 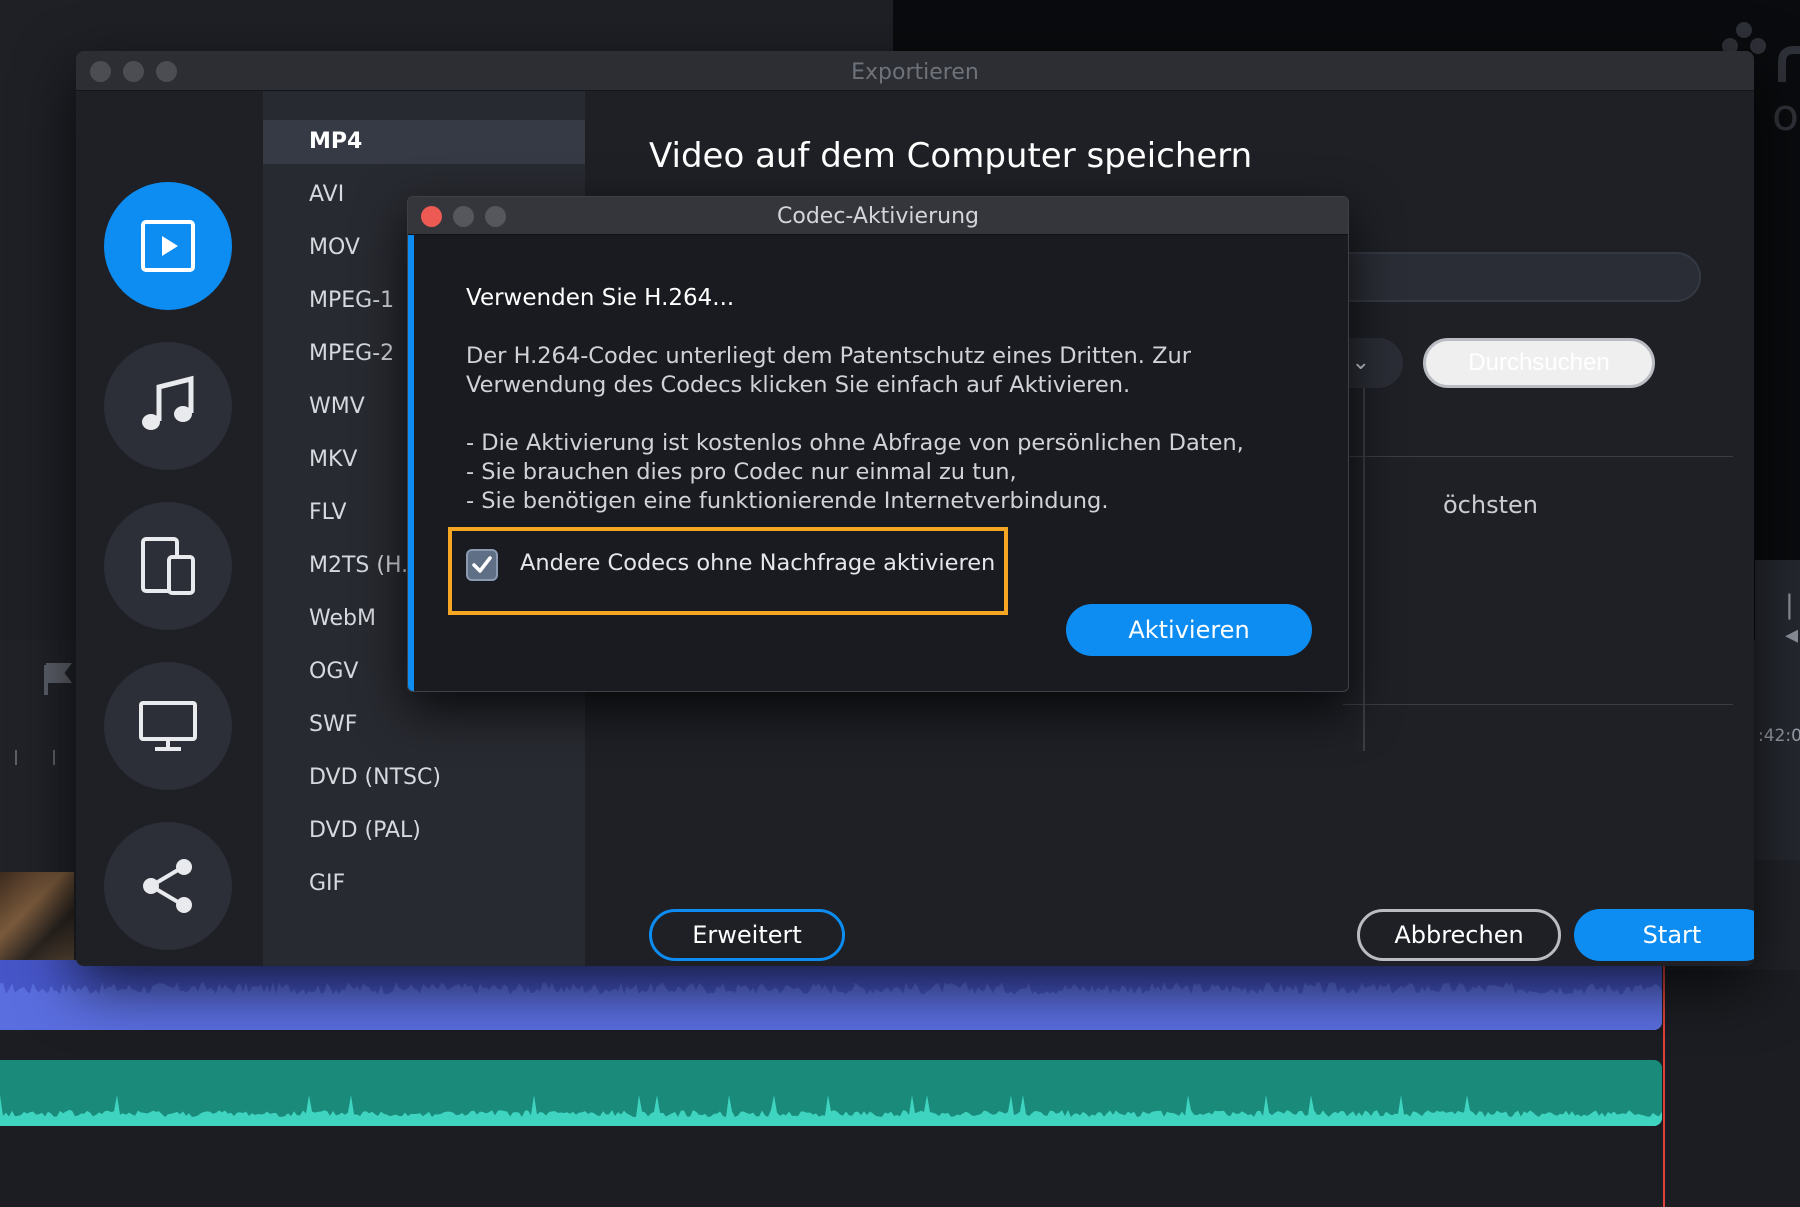 What do you see at coordinates (951, 156) in the screenshot?
I see `page-title: Video auf dem Computer speichern` at bounding box center [951, 156].